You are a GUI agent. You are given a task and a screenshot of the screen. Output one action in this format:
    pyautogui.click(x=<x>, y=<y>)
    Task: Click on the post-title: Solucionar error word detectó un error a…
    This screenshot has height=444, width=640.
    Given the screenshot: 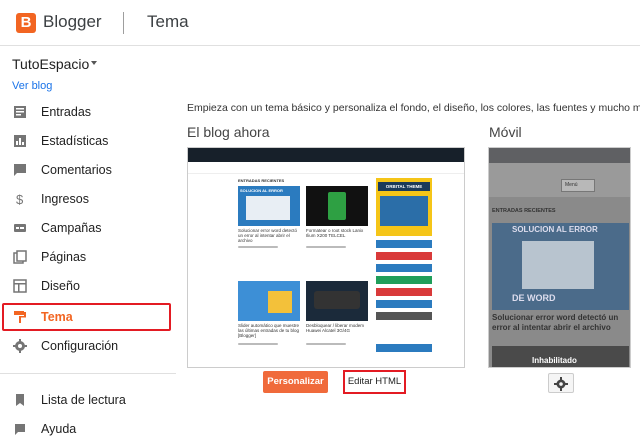 What is the action you would take?
    pyautogui.click(x=268, y=235)
    